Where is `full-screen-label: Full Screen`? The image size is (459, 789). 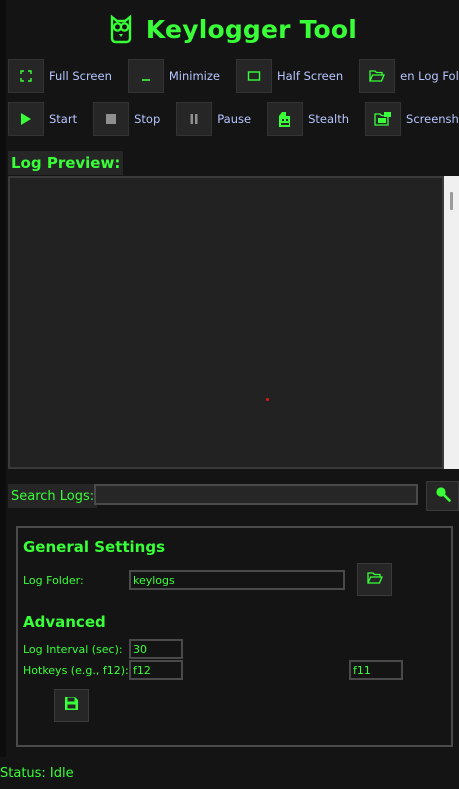
full-screen-label: Full Screen is located at coordinates (82, 76).